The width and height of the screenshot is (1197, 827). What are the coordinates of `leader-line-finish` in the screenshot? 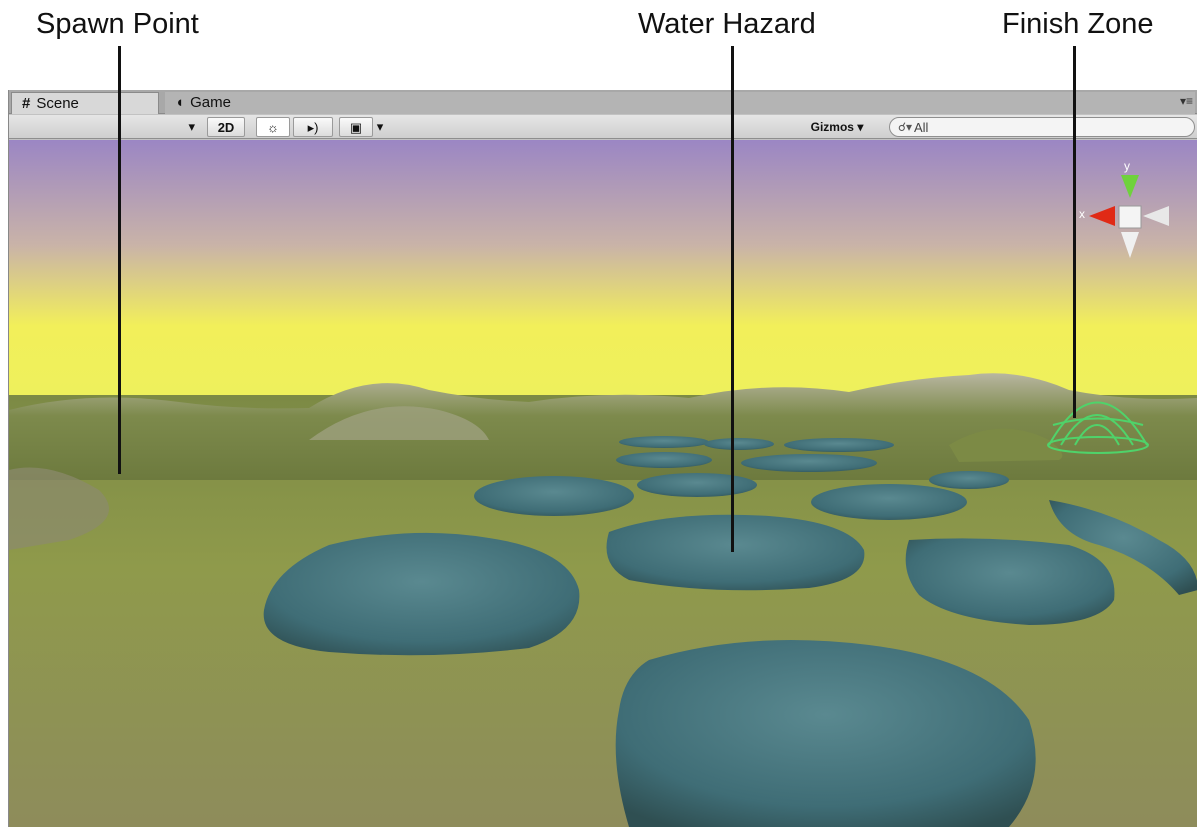 It's located at (1074, 232).